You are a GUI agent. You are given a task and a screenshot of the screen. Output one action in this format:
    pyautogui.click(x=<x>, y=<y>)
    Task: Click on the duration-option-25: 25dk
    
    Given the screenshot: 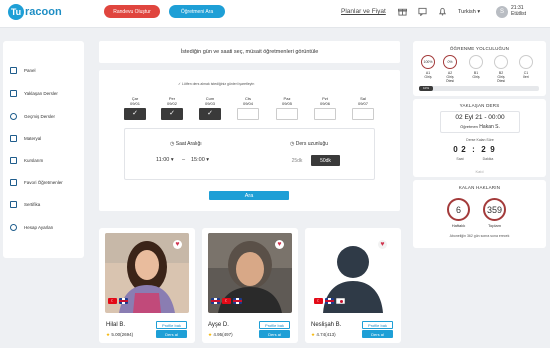 What is the action you would take?
    pyautogui.click(x=297, y=160)
    